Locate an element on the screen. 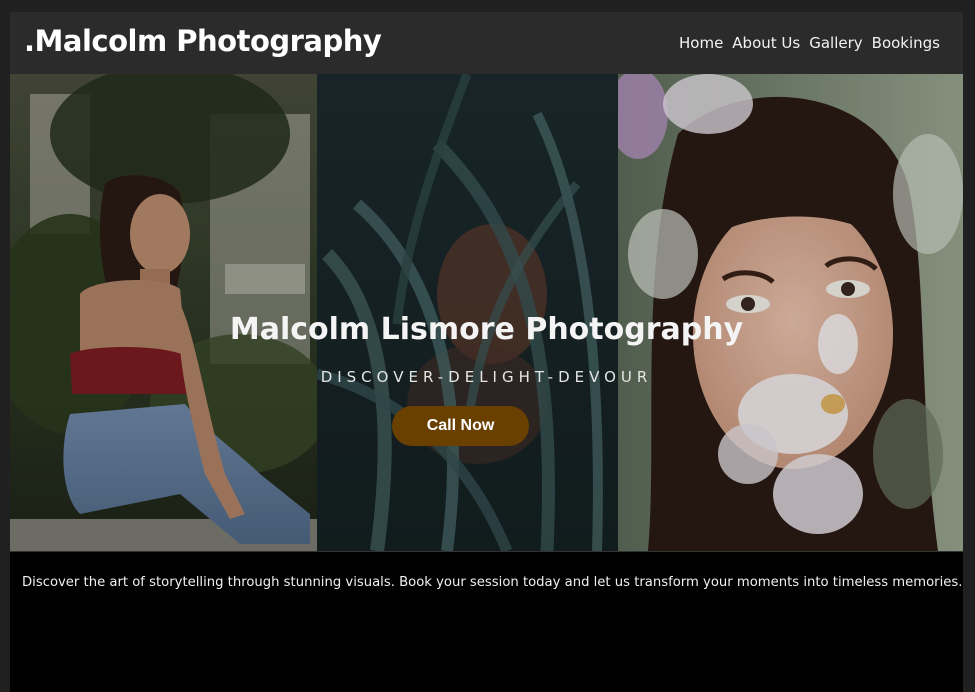 The height and width of the screenshot is (692, 975). nav-about-us: About Us is located at coordinates (766, 43).